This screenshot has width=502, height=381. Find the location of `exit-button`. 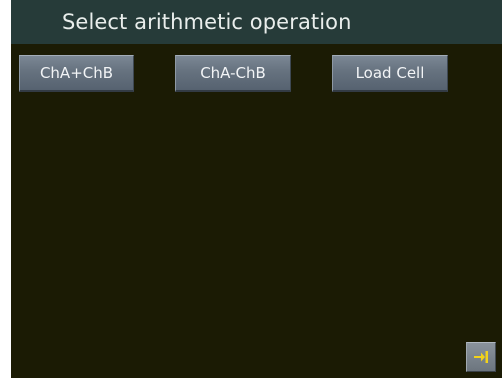

exit-button is located at coordinates (481, 357).